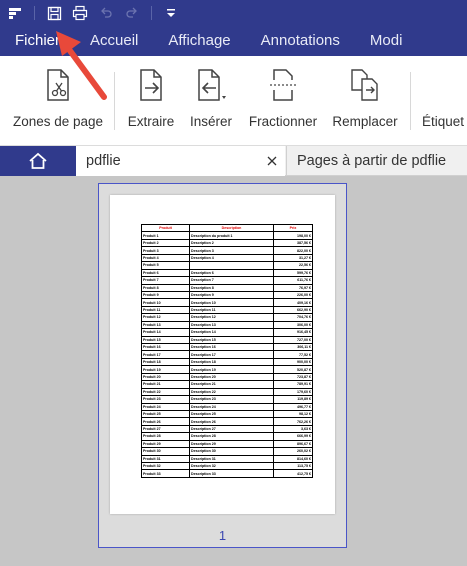 The width and height of the screenshot is (467, 566). What do you see at coordinates (227, 287) in the screenshot?
I see `table-row: Produit 8 Description 8 76,97 €` at bounding box center [227, 287].